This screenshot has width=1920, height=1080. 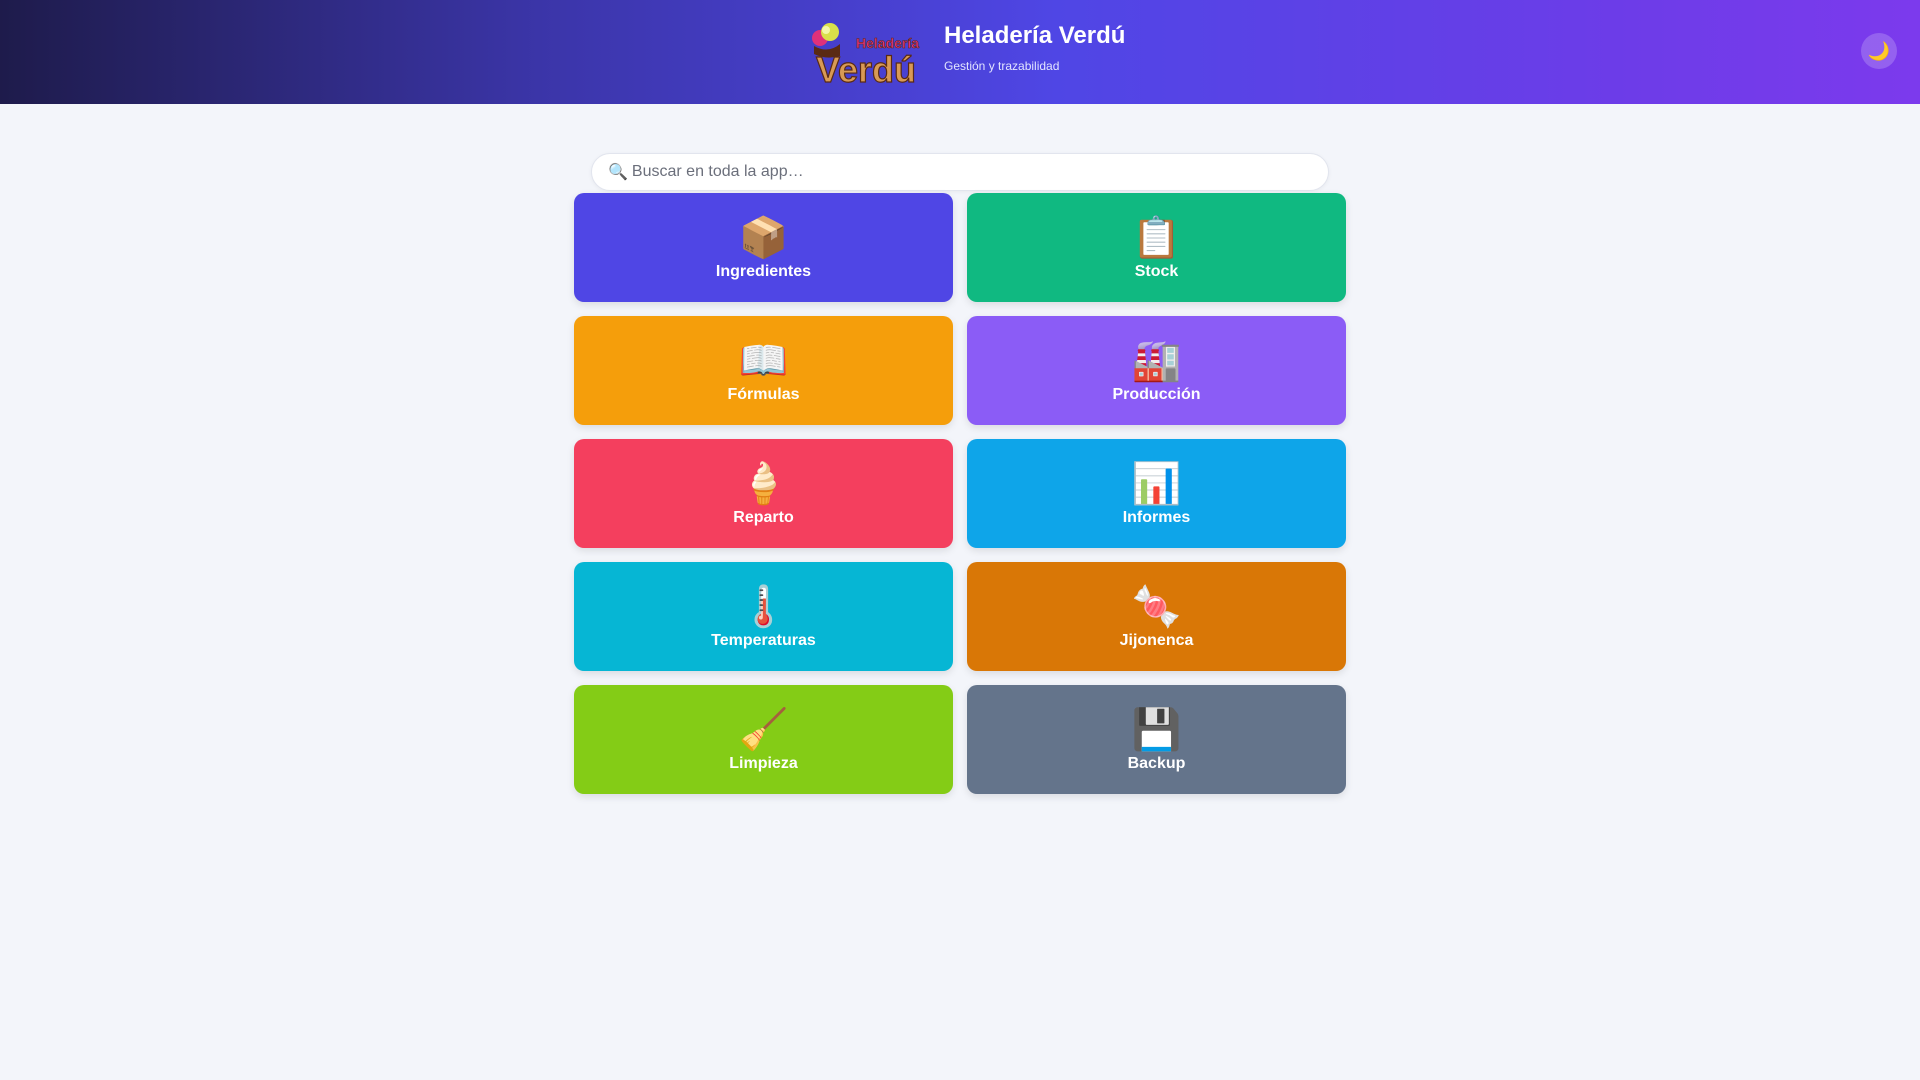 I want to click on tile-label: Stock, so click(x=1156, y=271).